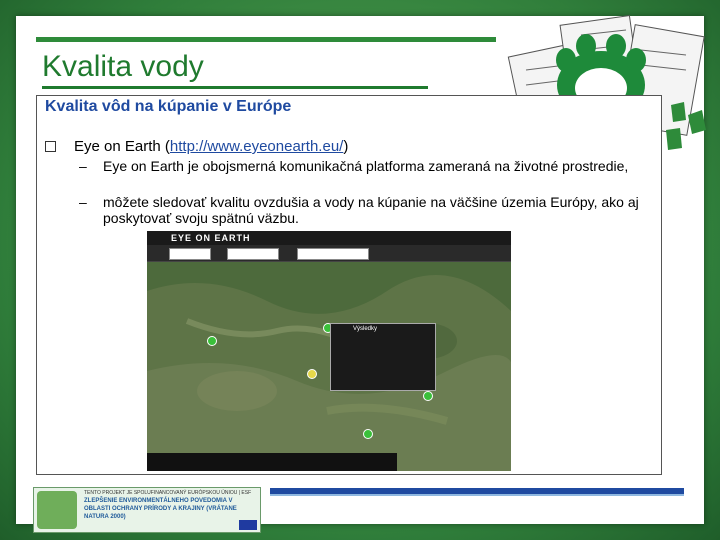 This screenshot has height=540, width=720. Describe the element at coordinates (383, 357) in the screenshot. I see `map-info-popup: Výsledky` at that location.